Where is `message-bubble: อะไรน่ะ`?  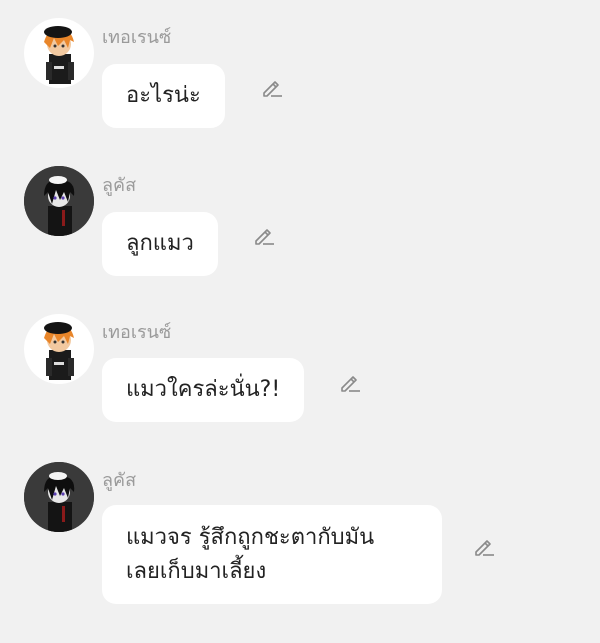
message-bubble: อะไรน่ะ is located at coordinates (163, 96).